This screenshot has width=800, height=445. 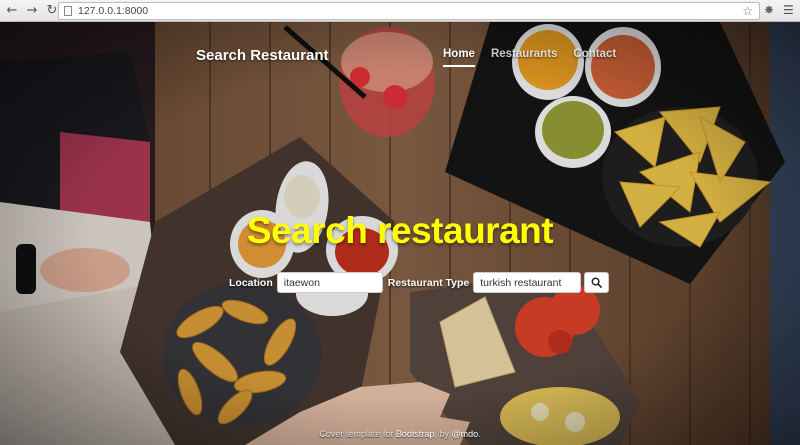 I want to click on location-input, so click(x=329, y=282).